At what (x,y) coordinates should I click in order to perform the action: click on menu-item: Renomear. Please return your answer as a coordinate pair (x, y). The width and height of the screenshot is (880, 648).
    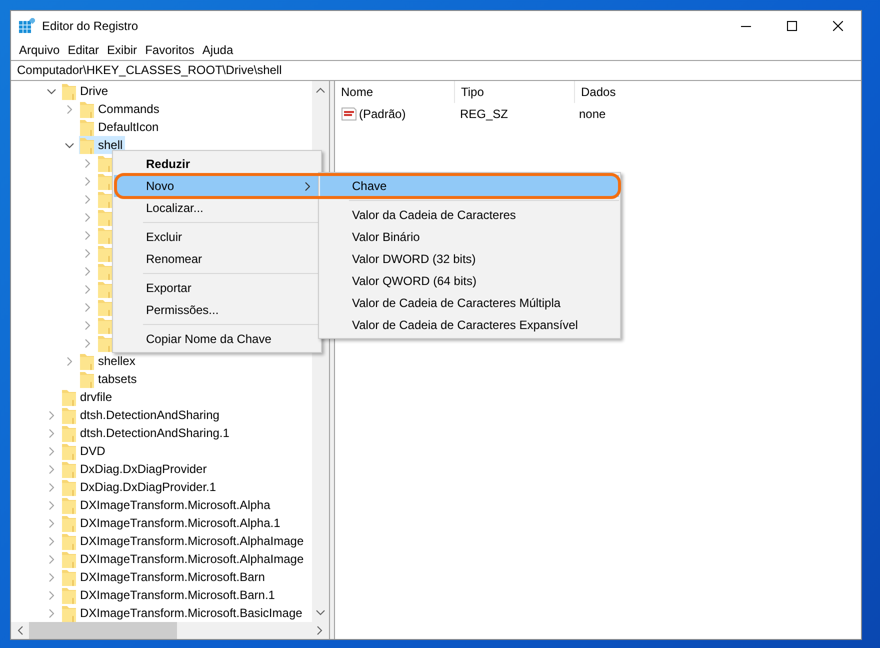
    Looking at the image, I should click on (217, 259).